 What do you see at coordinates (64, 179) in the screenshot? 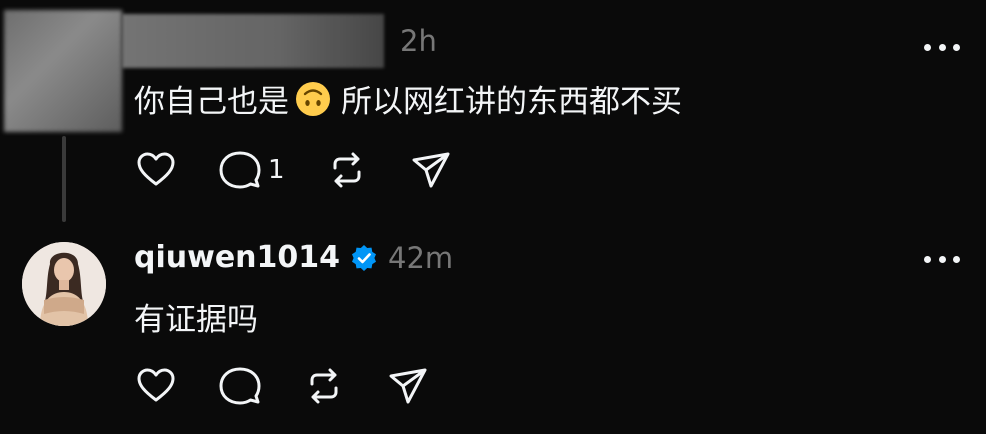
I see `thread-line` at bounding box center [64, 179].